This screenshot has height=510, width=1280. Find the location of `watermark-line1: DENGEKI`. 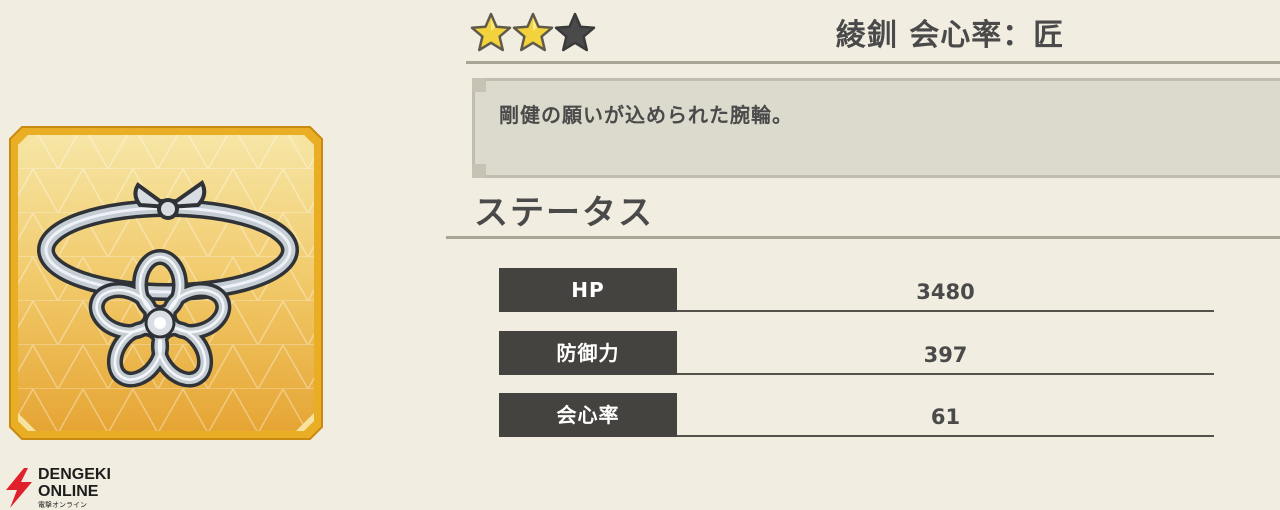

watermark-line1: DENGEKI is located at coordinates (74, 474).